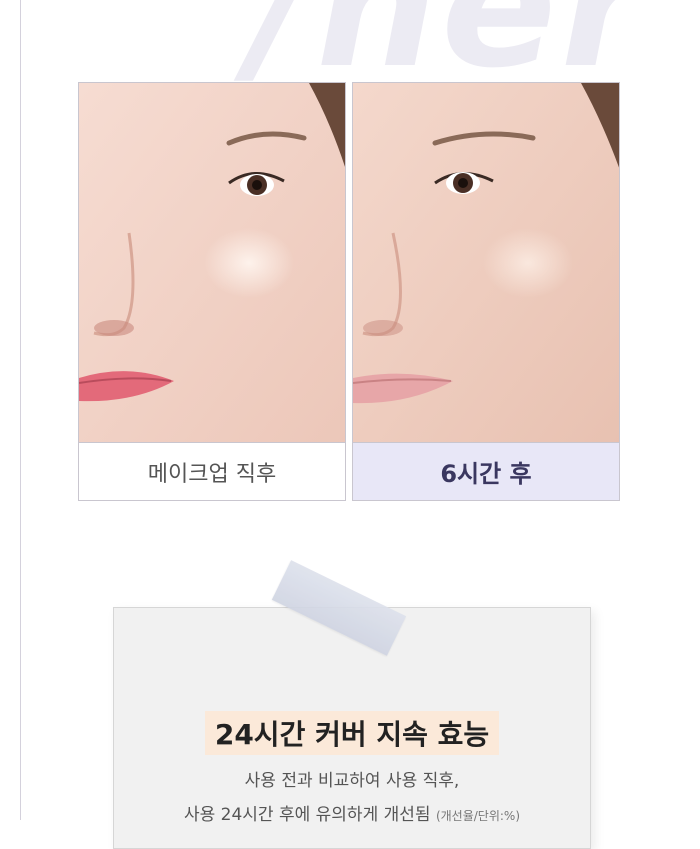 The width and height of the screenshot is (700, 849). I want to click on claim-text-line-2-main: 사용 24시간 후에 유의하게 개선됨, so click(307, 815).